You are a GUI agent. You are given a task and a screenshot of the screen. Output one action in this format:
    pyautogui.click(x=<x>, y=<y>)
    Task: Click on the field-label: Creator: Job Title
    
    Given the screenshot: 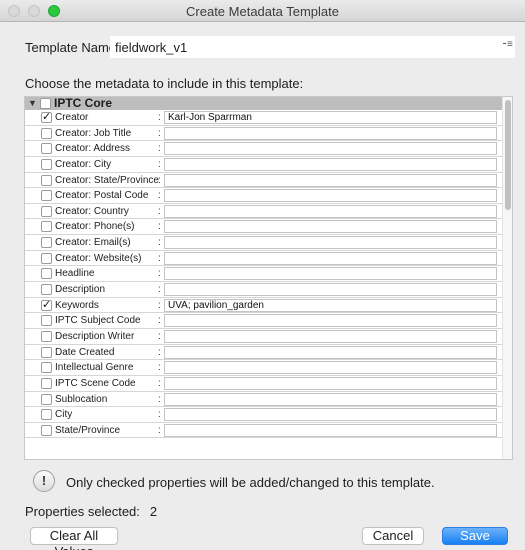 What is the action you would take?
    pyautogui.click(x=93, y=133)
    